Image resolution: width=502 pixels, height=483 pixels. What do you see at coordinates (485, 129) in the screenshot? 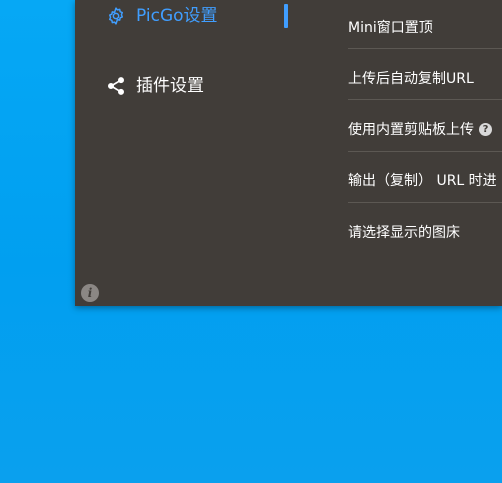
I see `question-icon: ?` at bounding box center [485, 129].